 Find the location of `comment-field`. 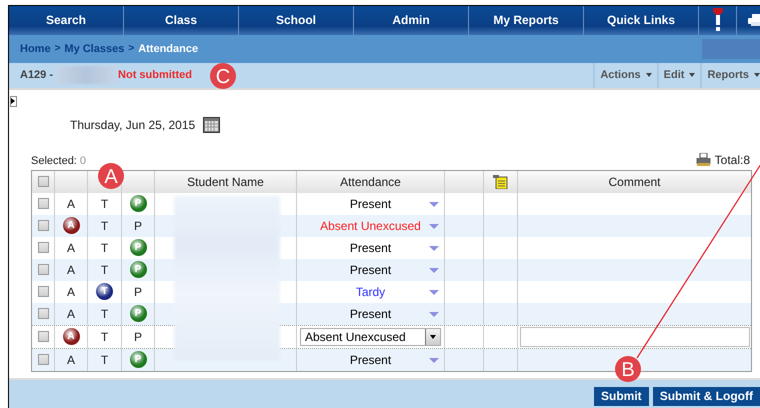

comment-field is located at coordinates (635, 336).